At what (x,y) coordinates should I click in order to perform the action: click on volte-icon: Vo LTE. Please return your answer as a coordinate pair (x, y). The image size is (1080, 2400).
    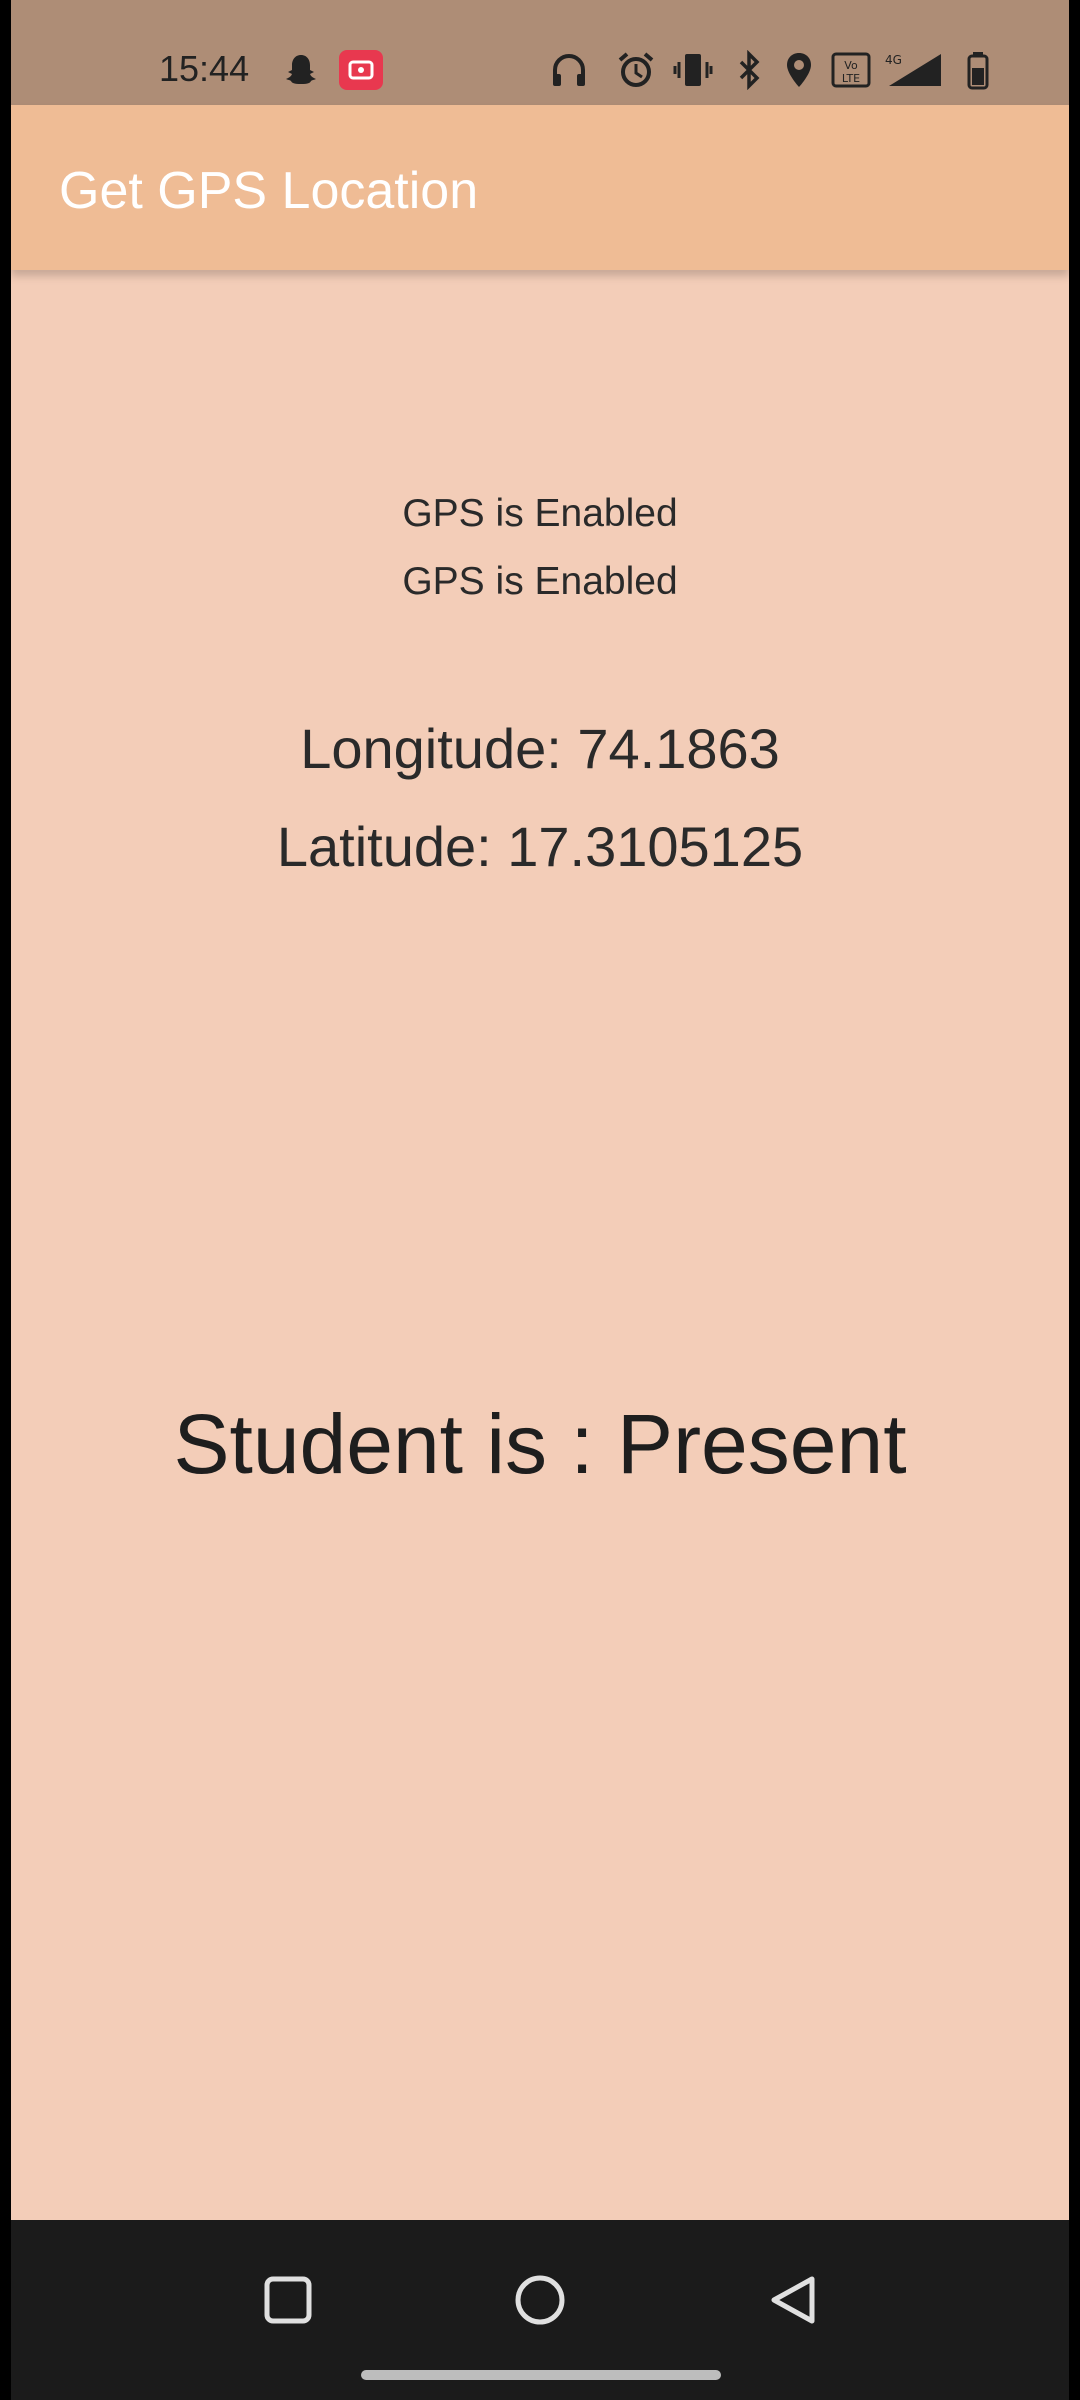
    Looking at the image, I should click on (851, 70).